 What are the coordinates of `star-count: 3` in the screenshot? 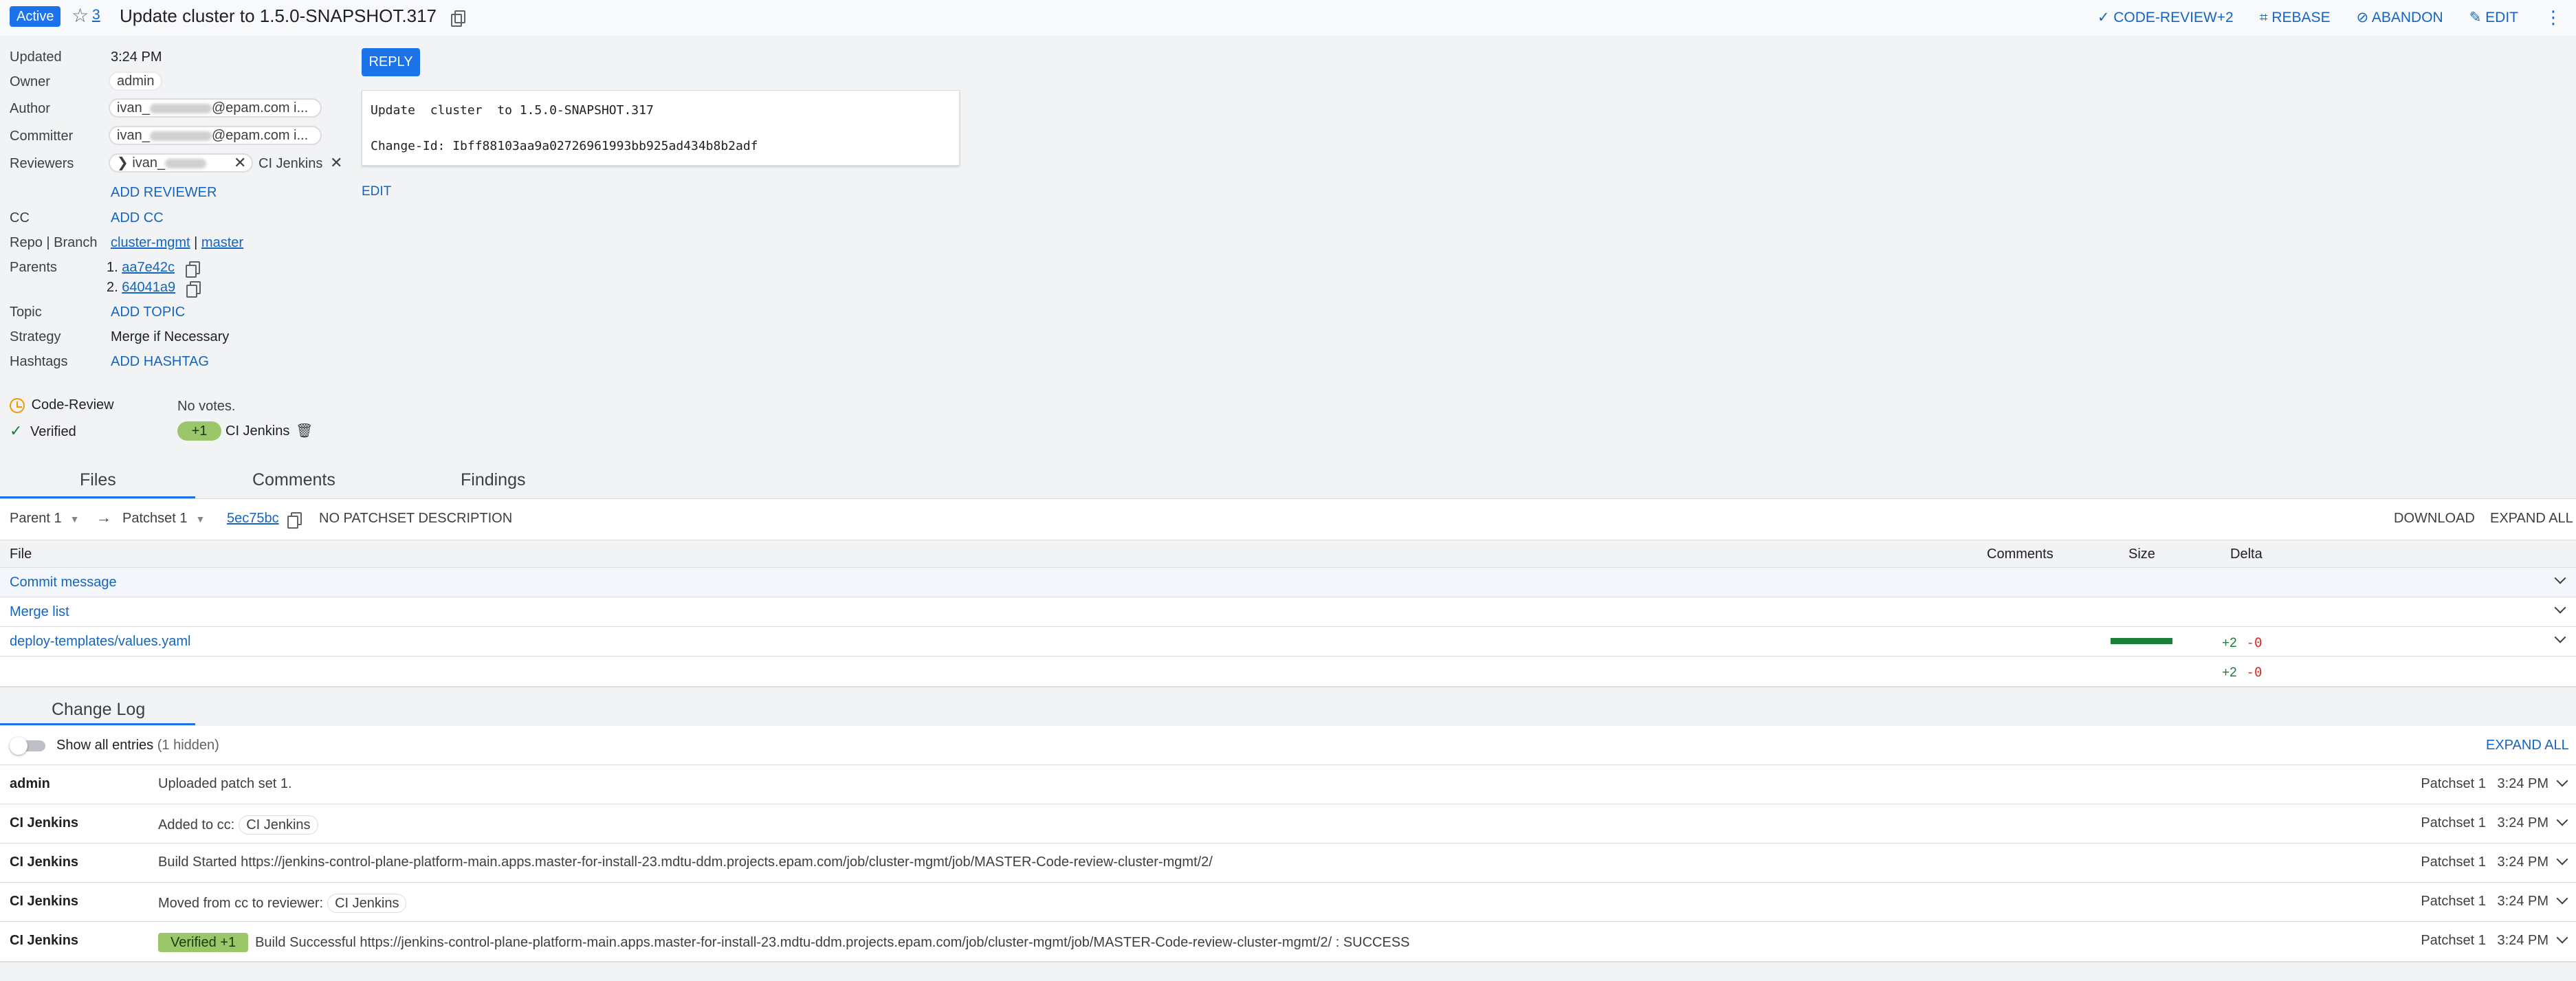 It's located at (96, 15).